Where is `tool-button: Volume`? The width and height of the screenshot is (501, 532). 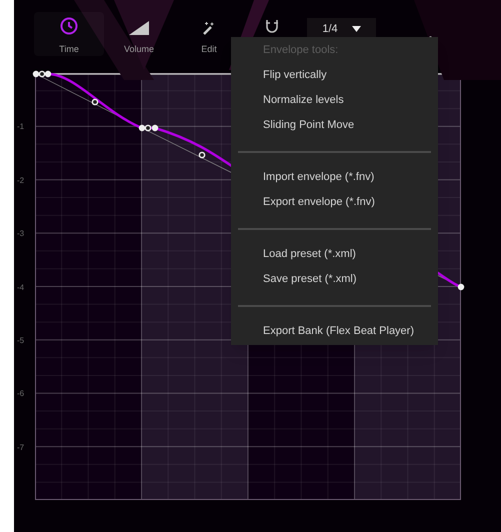
tool-button: Volume is located at coordinates (139, 34).